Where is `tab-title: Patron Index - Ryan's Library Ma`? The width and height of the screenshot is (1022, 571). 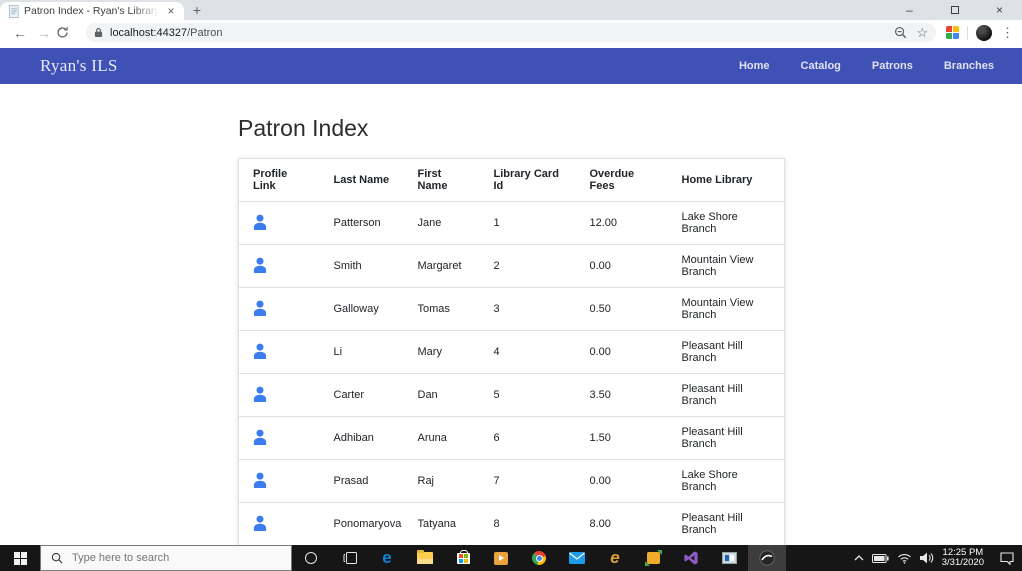
tab-title: Patron Index - Ryan's Library Ma is located at coordinates (92, 11).